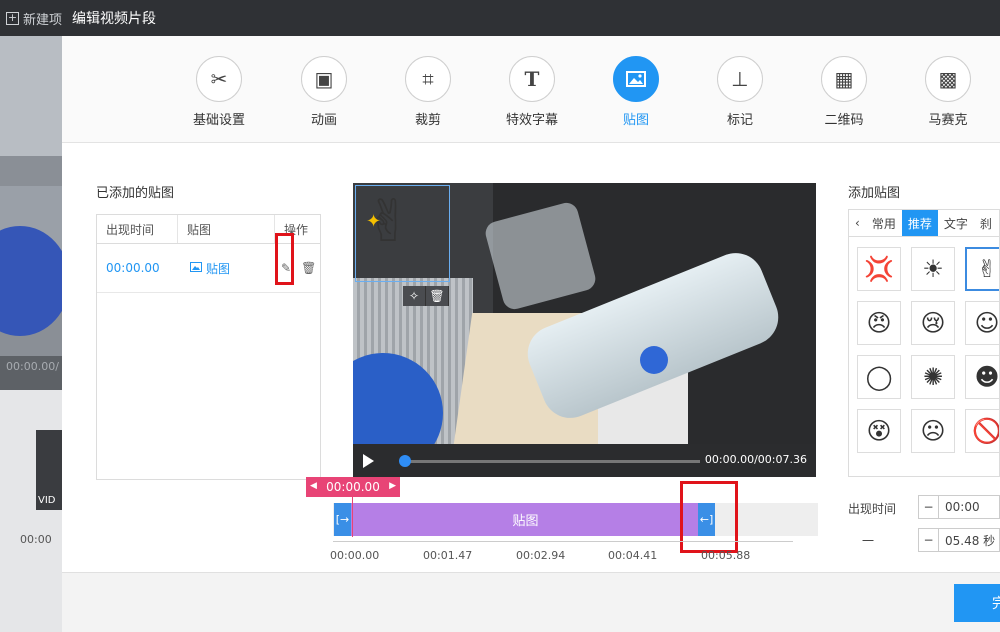  Describe the element at coordinates (933, 377) in the screenshot. I see `burst-bubble-sticker-icon: ✺` at that location.